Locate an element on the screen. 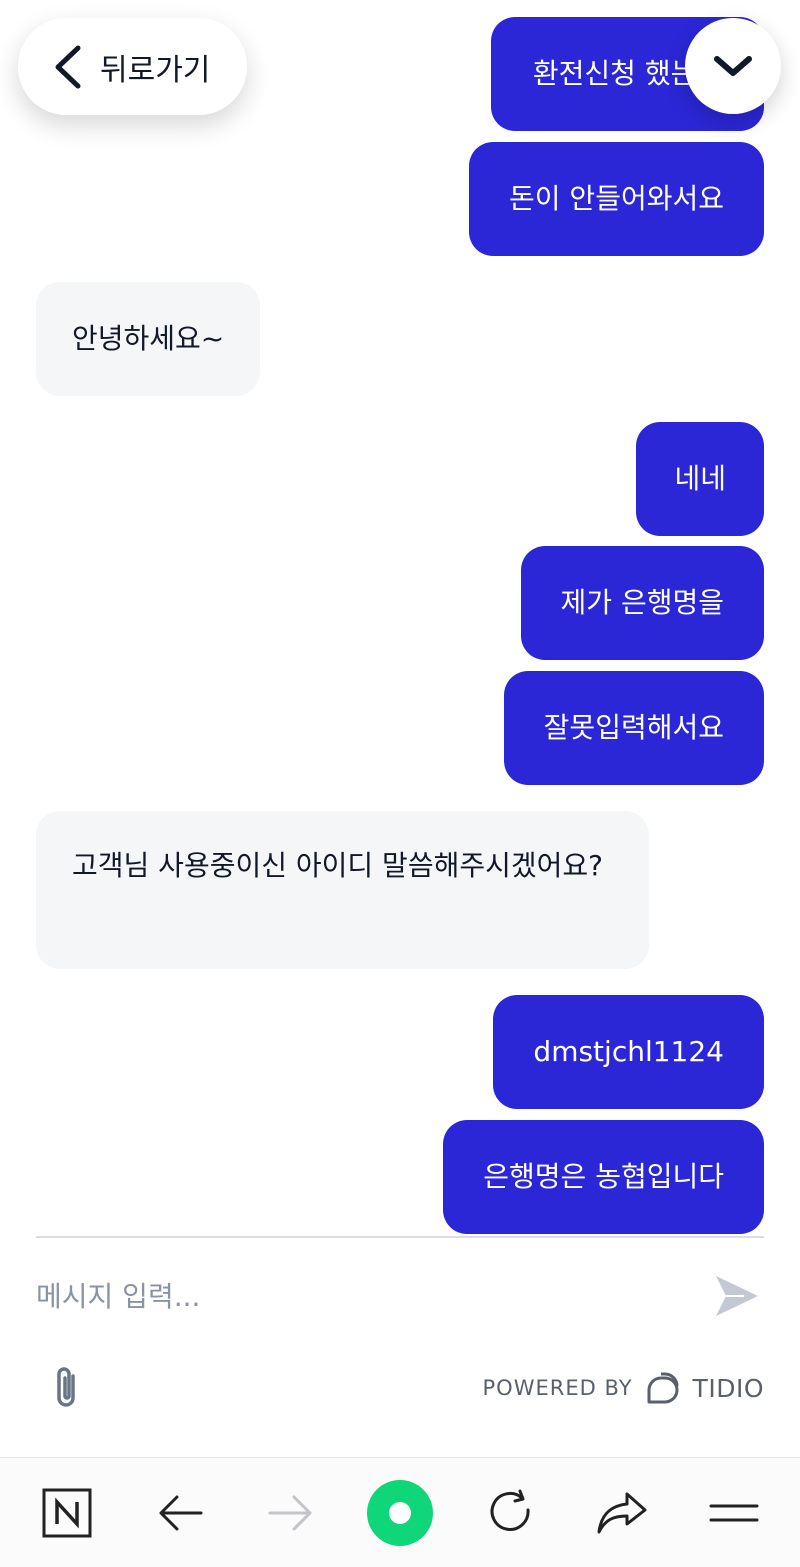 The width and height of the screenshot is (800, 1567). back-button: 뒤로가기 is located at coordinates (132, 66).